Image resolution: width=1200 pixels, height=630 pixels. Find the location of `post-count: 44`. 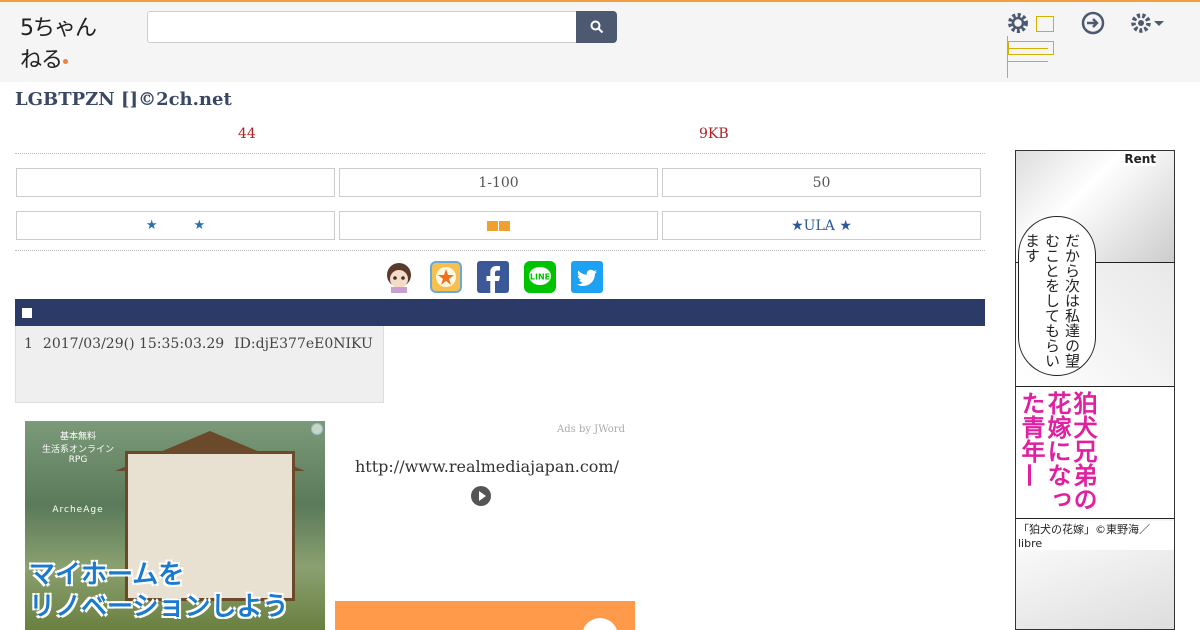

post-count: 44 is located at coordinates (247, 134).